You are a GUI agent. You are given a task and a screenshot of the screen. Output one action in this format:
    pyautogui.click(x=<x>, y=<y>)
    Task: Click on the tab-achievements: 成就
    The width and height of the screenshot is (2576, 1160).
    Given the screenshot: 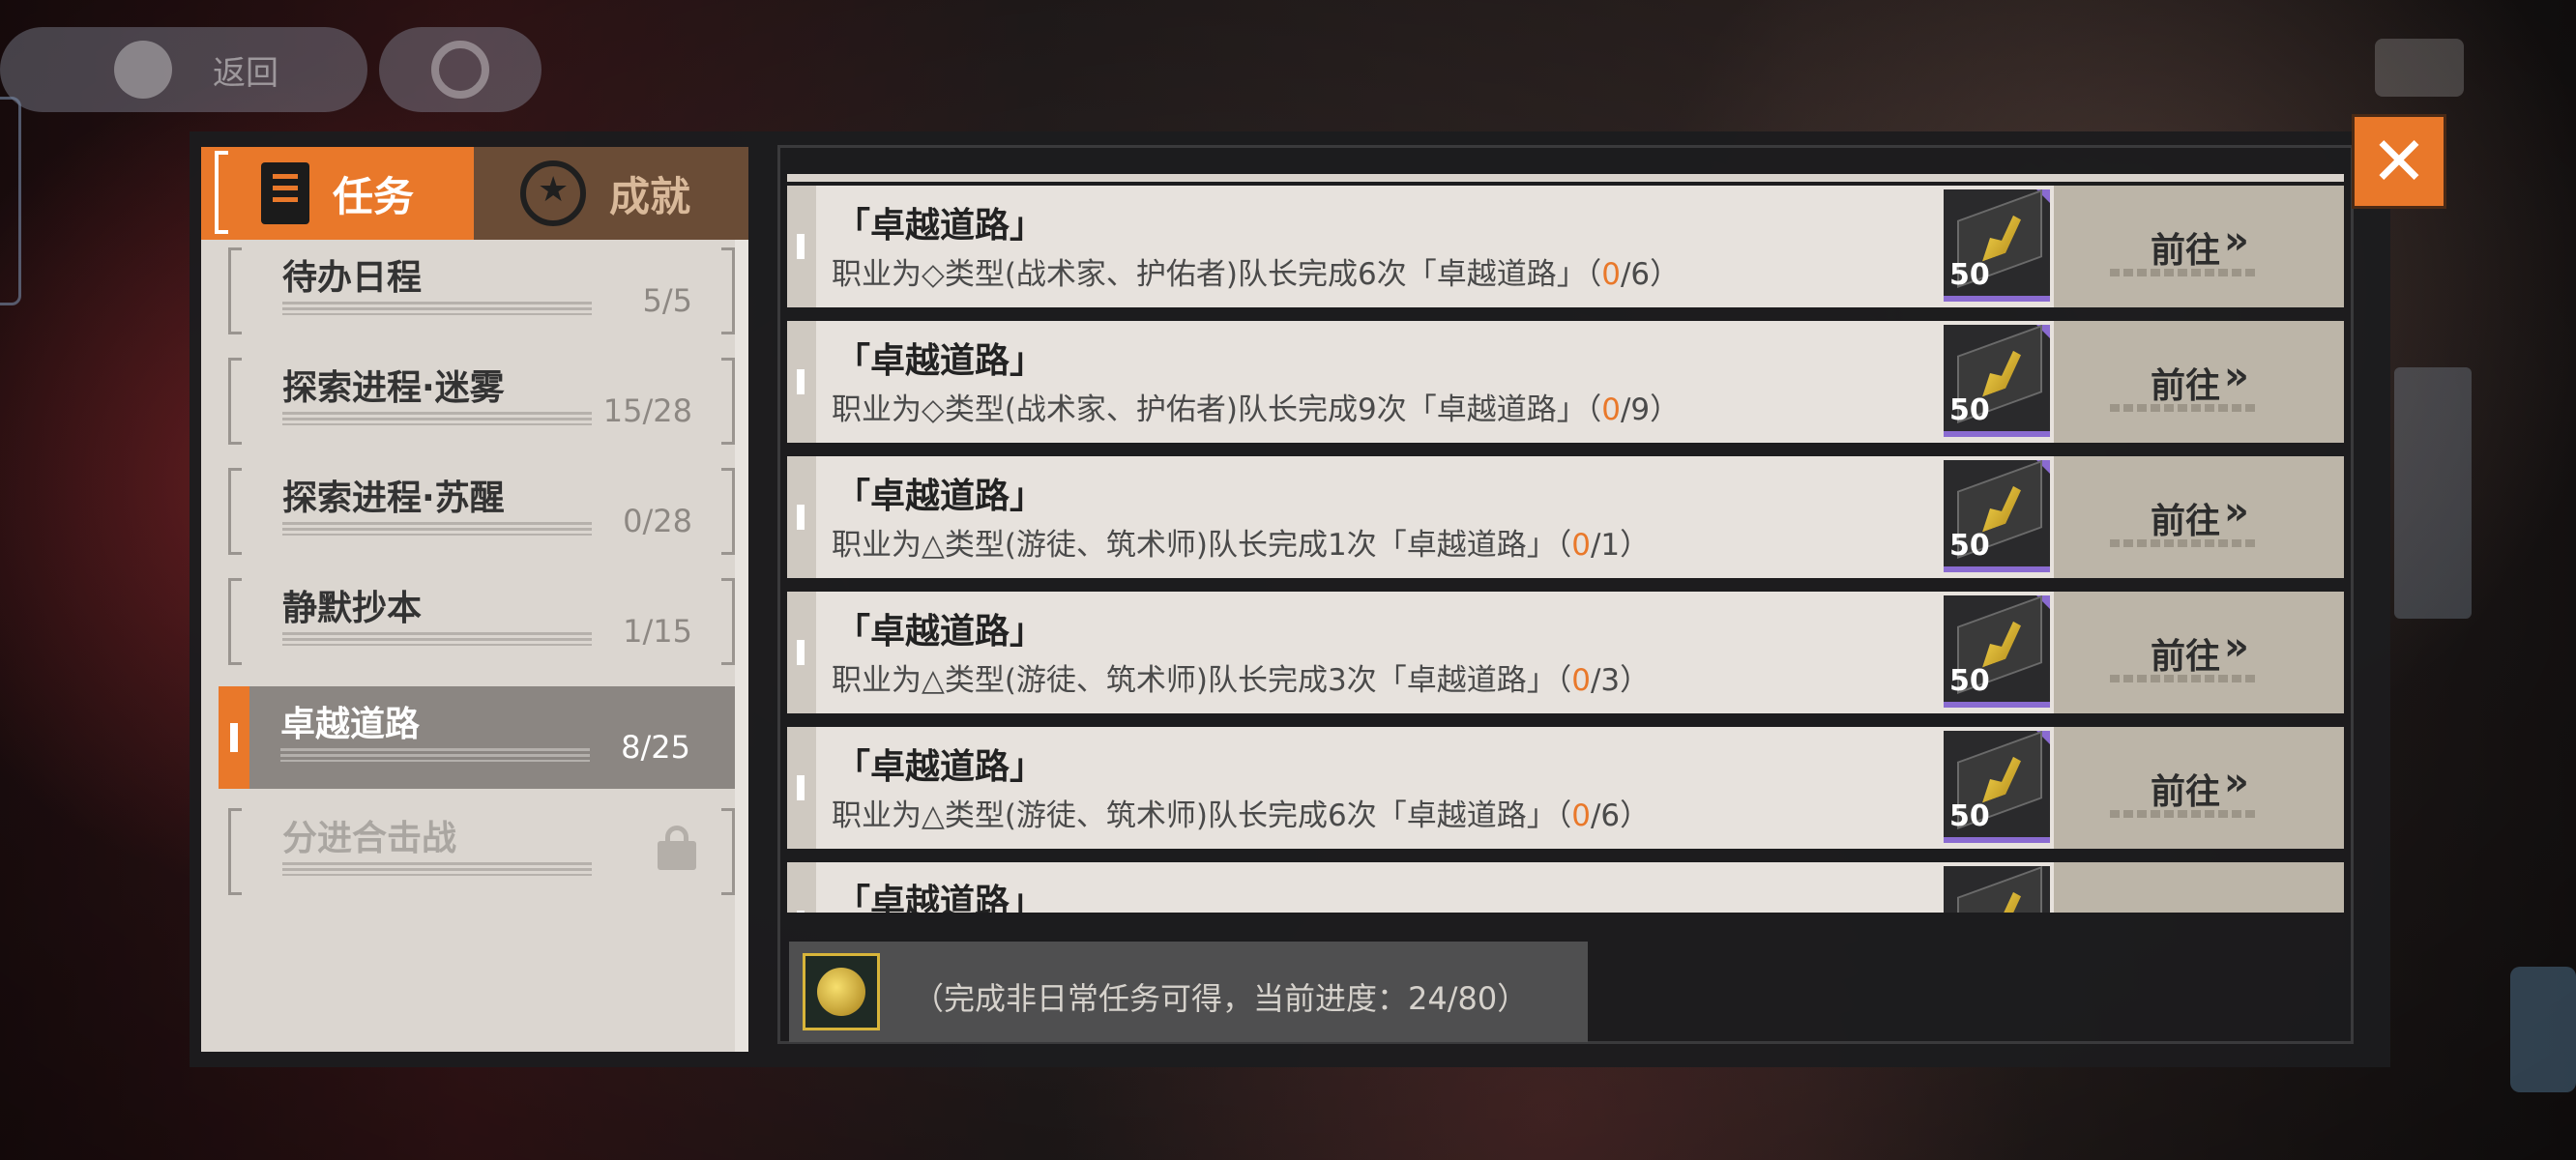 What is the action you would take?
    pyautogui.click(x=611, y=193)
    